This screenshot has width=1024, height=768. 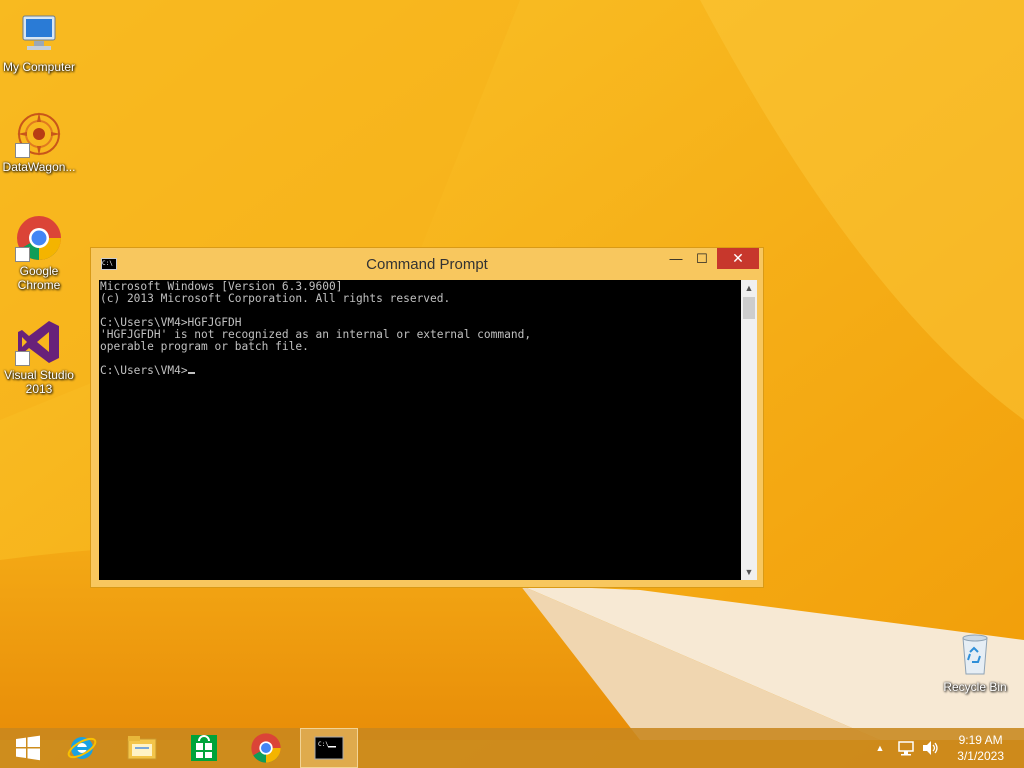 What do you see at coordinates (702, 258) in the screenshot?
I see `maximize-button: ☐` at bounding box center [702, 258].